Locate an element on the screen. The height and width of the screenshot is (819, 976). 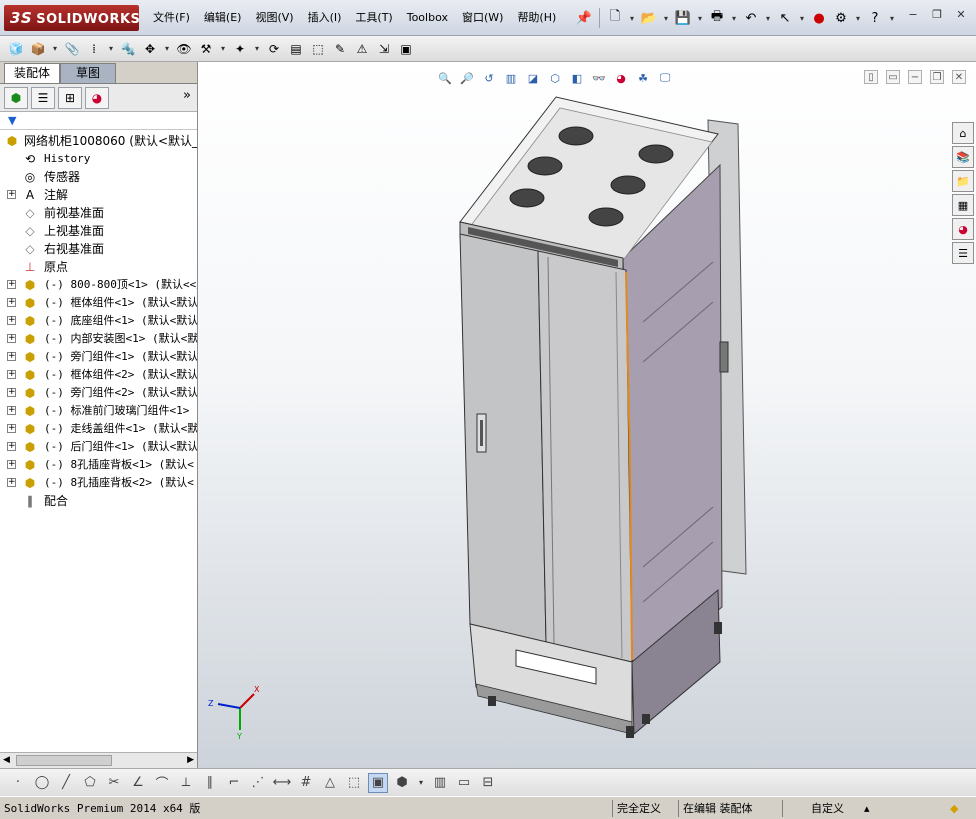
viewport-minimize-icon: − is located at coordinates (915, 77).